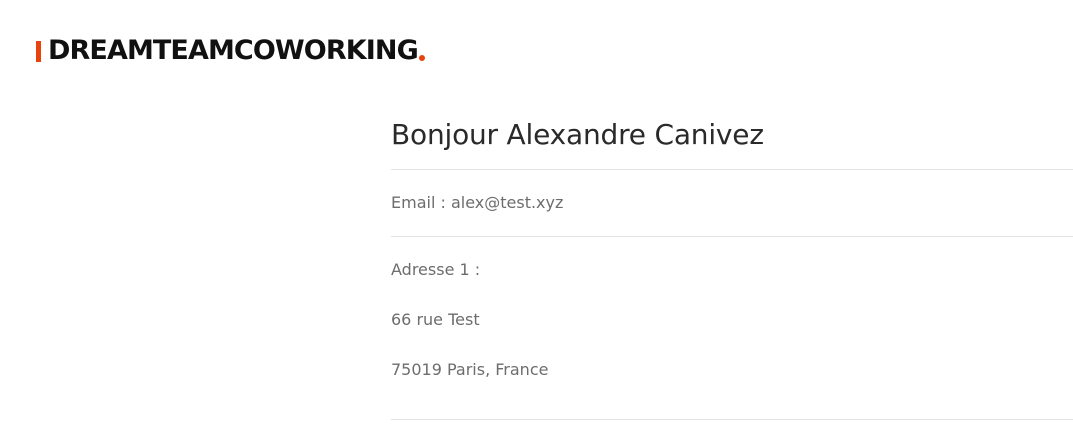 The height and width of the screenshot is (430, 1073). I want to click on brand-logo: DREAMTEAMCOWORKING, so click(230, 51).